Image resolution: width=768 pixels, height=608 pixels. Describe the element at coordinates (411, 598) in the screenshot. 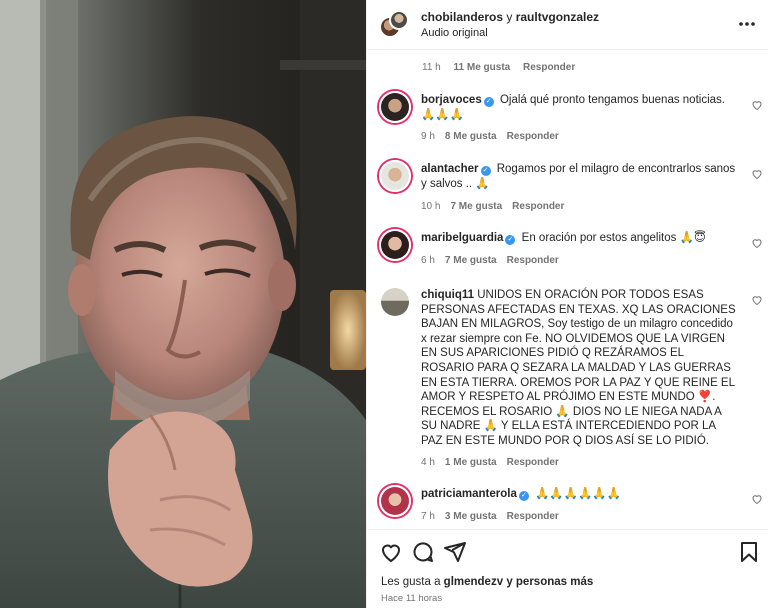

I see `post-timestamp: Hace 11 horas` at that location.